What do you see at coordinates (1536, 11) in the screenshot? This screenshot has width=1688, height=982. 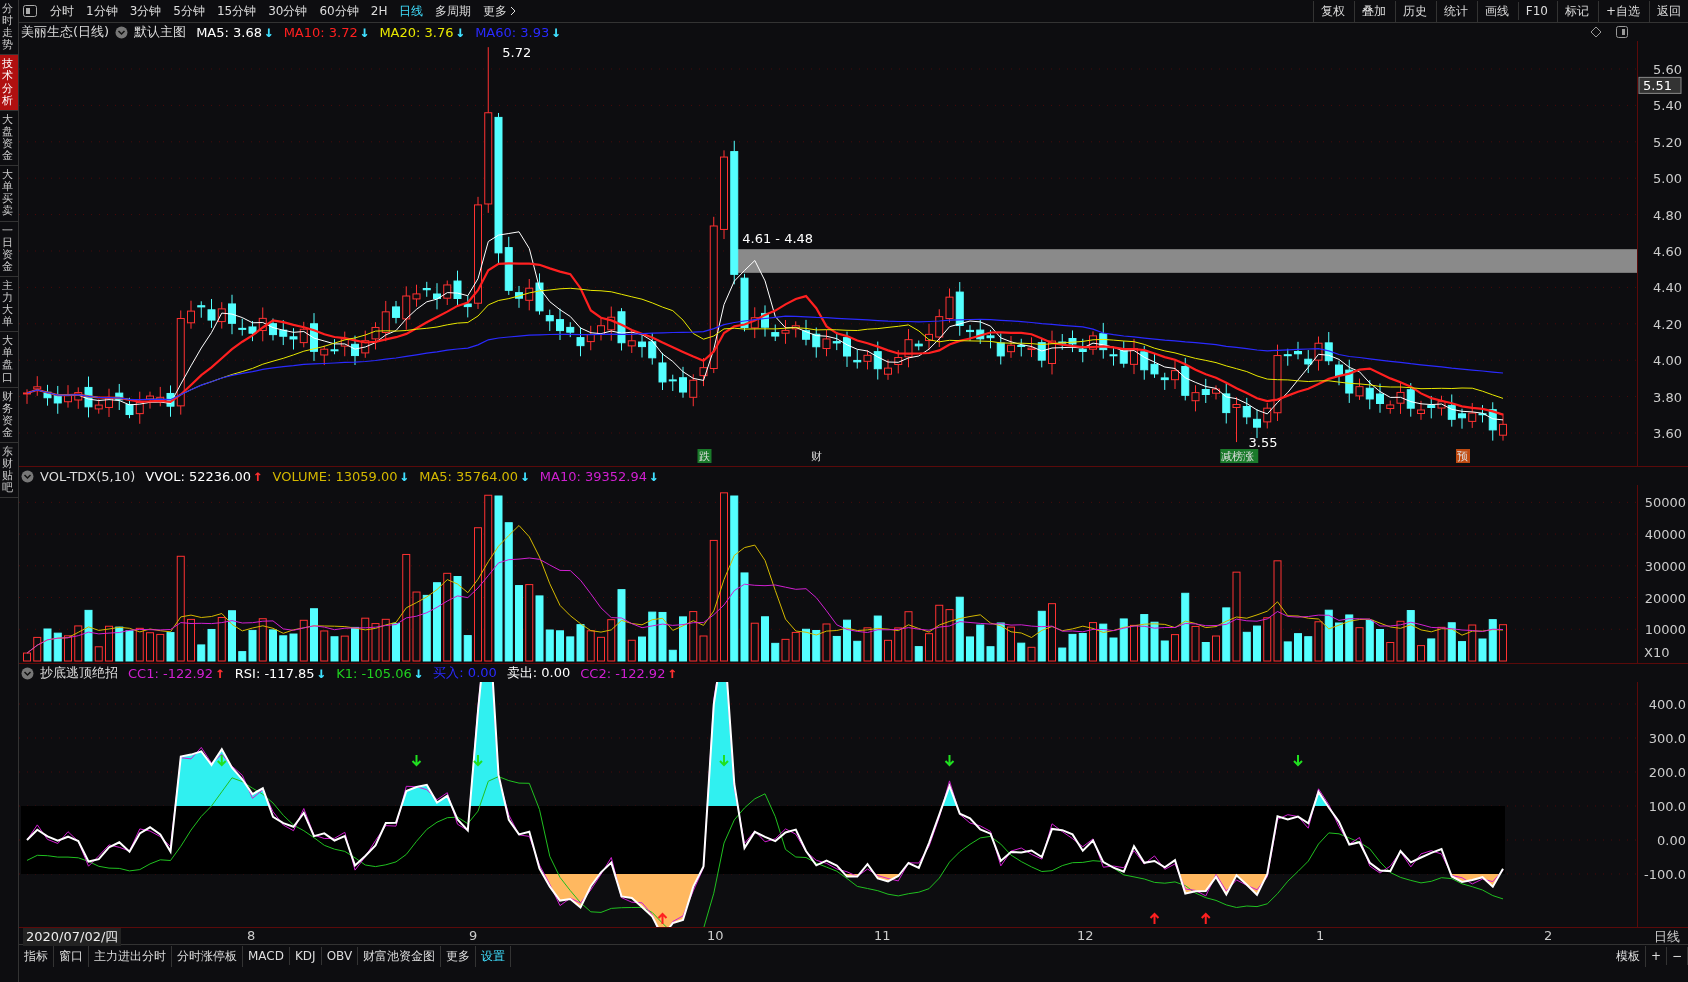 I see `toolbar-button: F10` at bounding box center [1536, 11].